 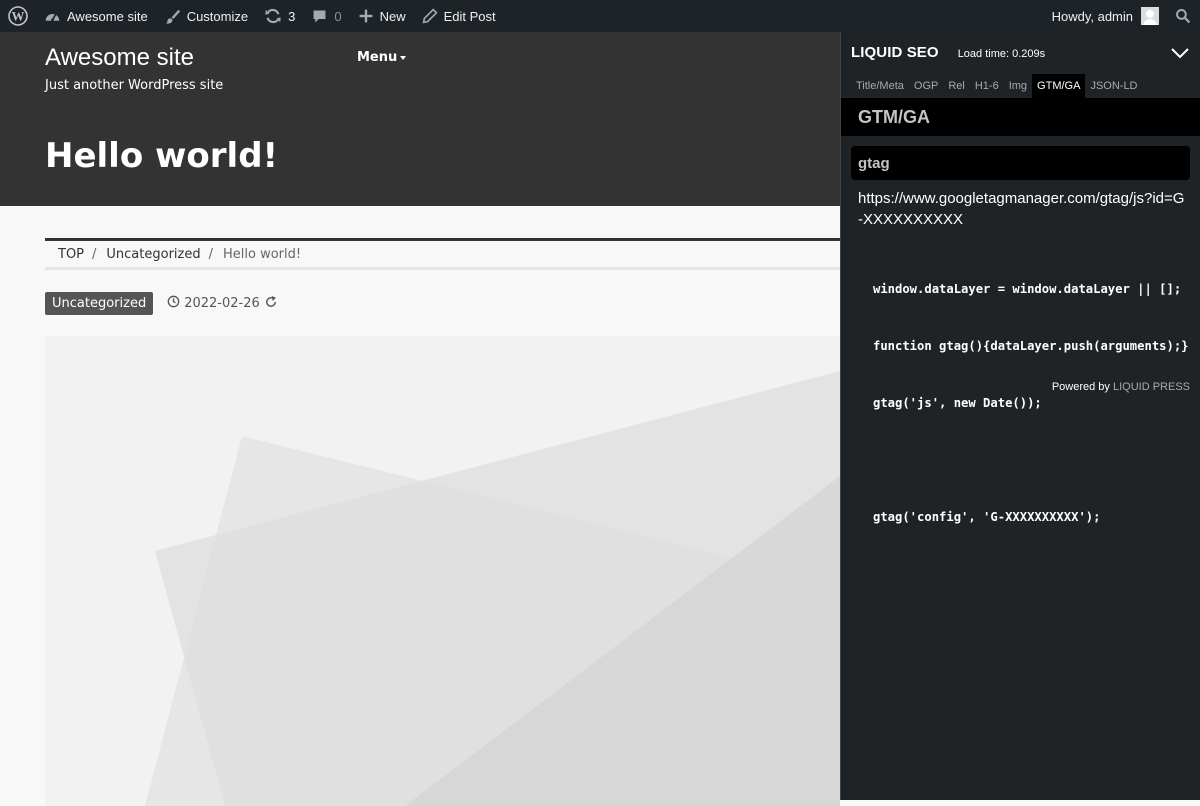 What do you see at coordinates (292, 16) in the screenshot?
I see `updates-count: 3` at bounding box center [292, 16].